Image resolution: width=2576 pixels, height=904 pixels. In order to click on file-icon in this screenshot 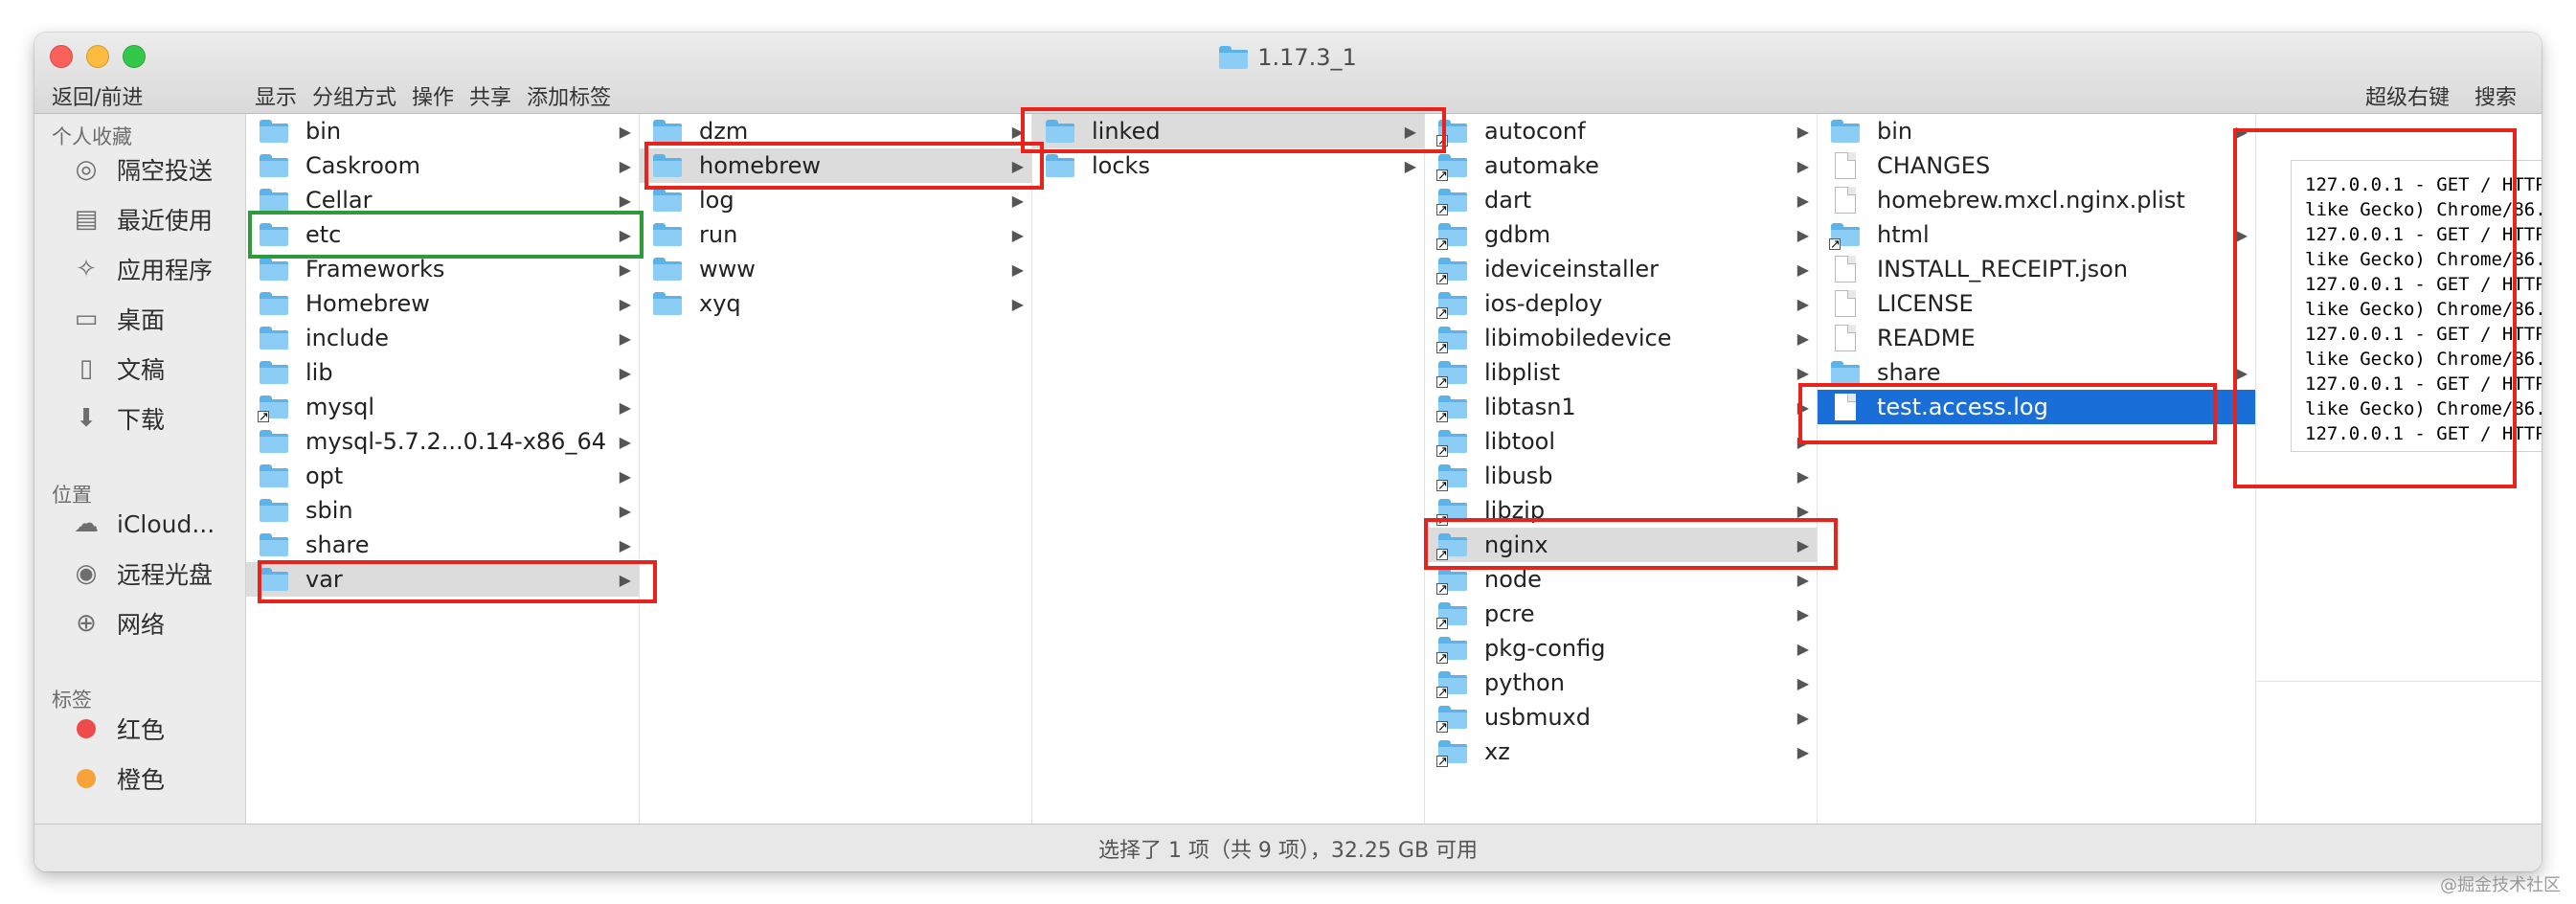, I will do `click(1845, 269)`.